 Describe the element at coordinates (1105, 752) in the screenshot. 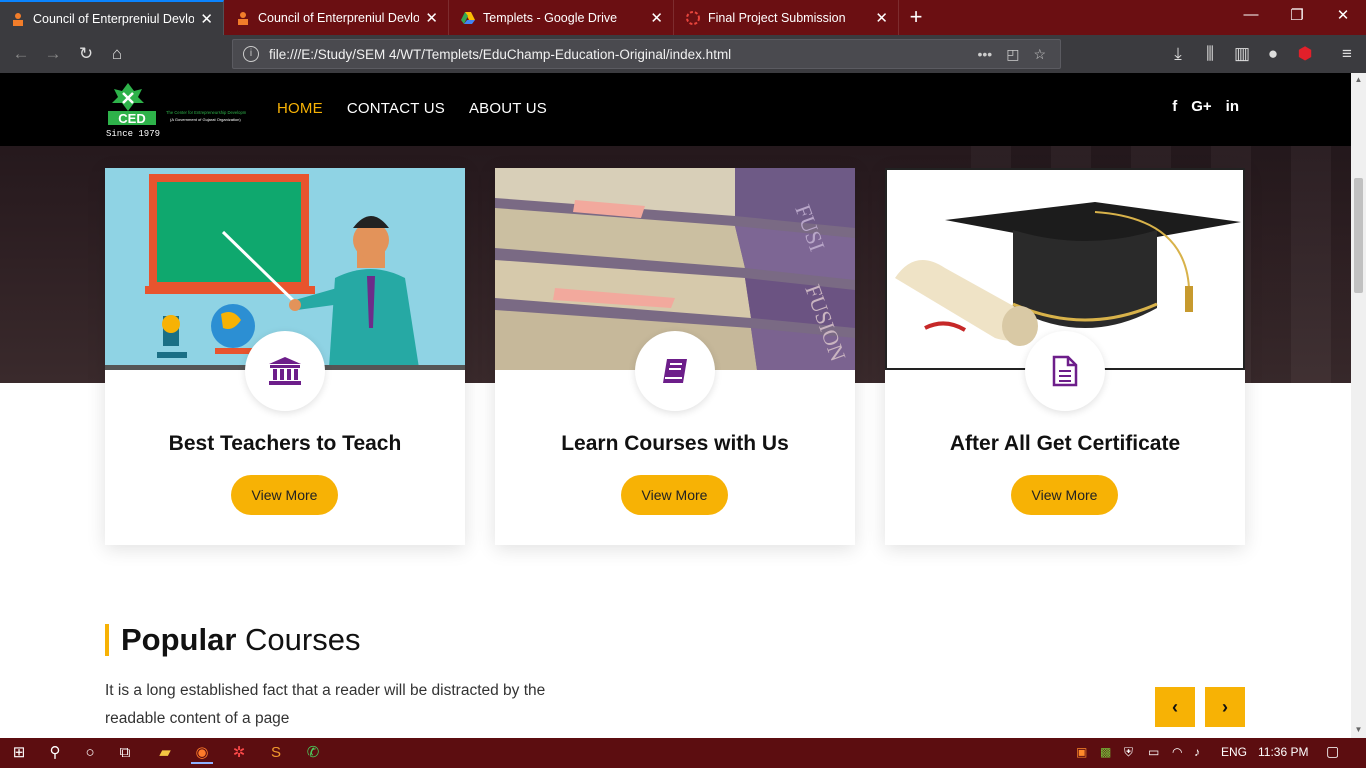

I see `tray-nvidia-icon: ▩` at that location.